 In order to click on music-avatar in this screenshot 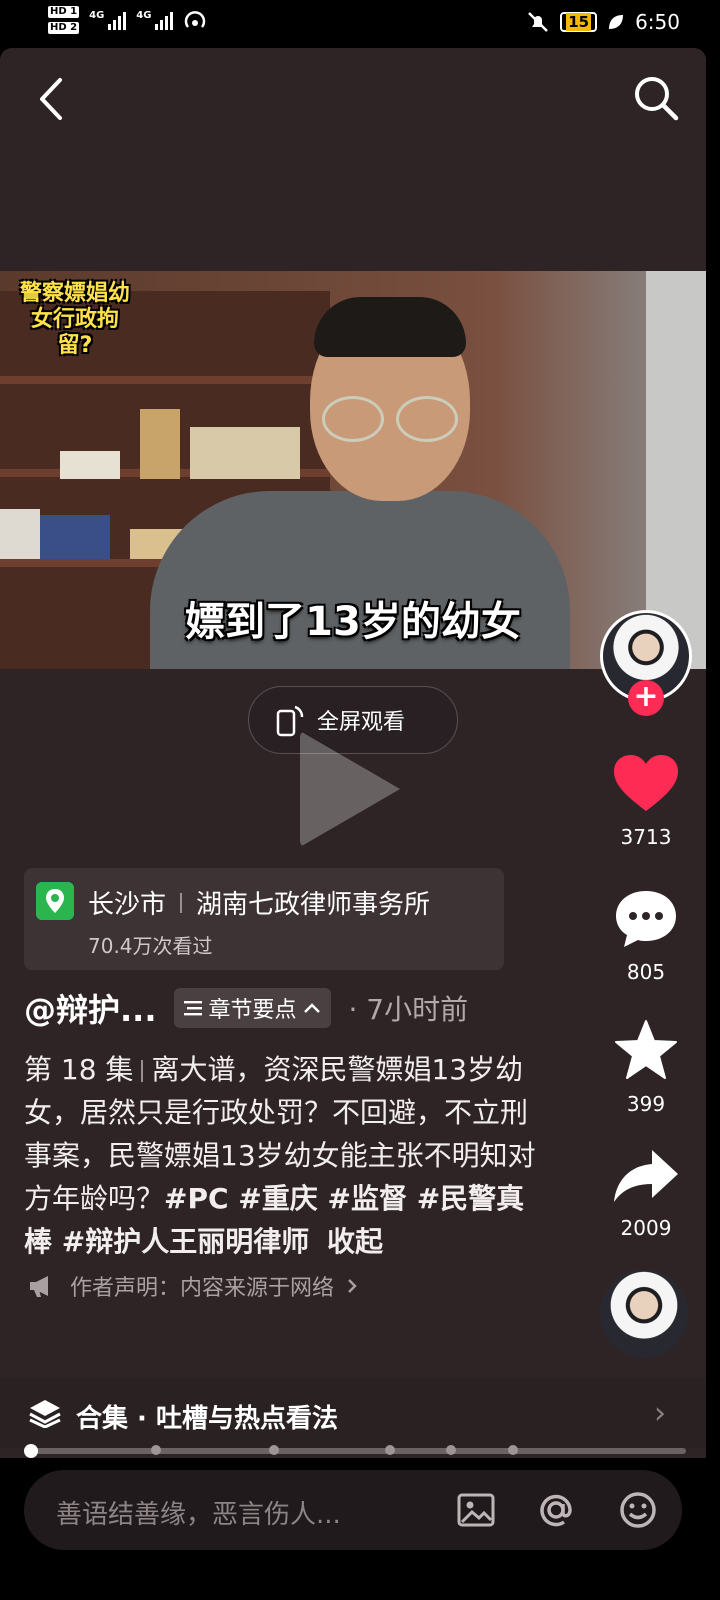, I will do `click(646, 1314)`.